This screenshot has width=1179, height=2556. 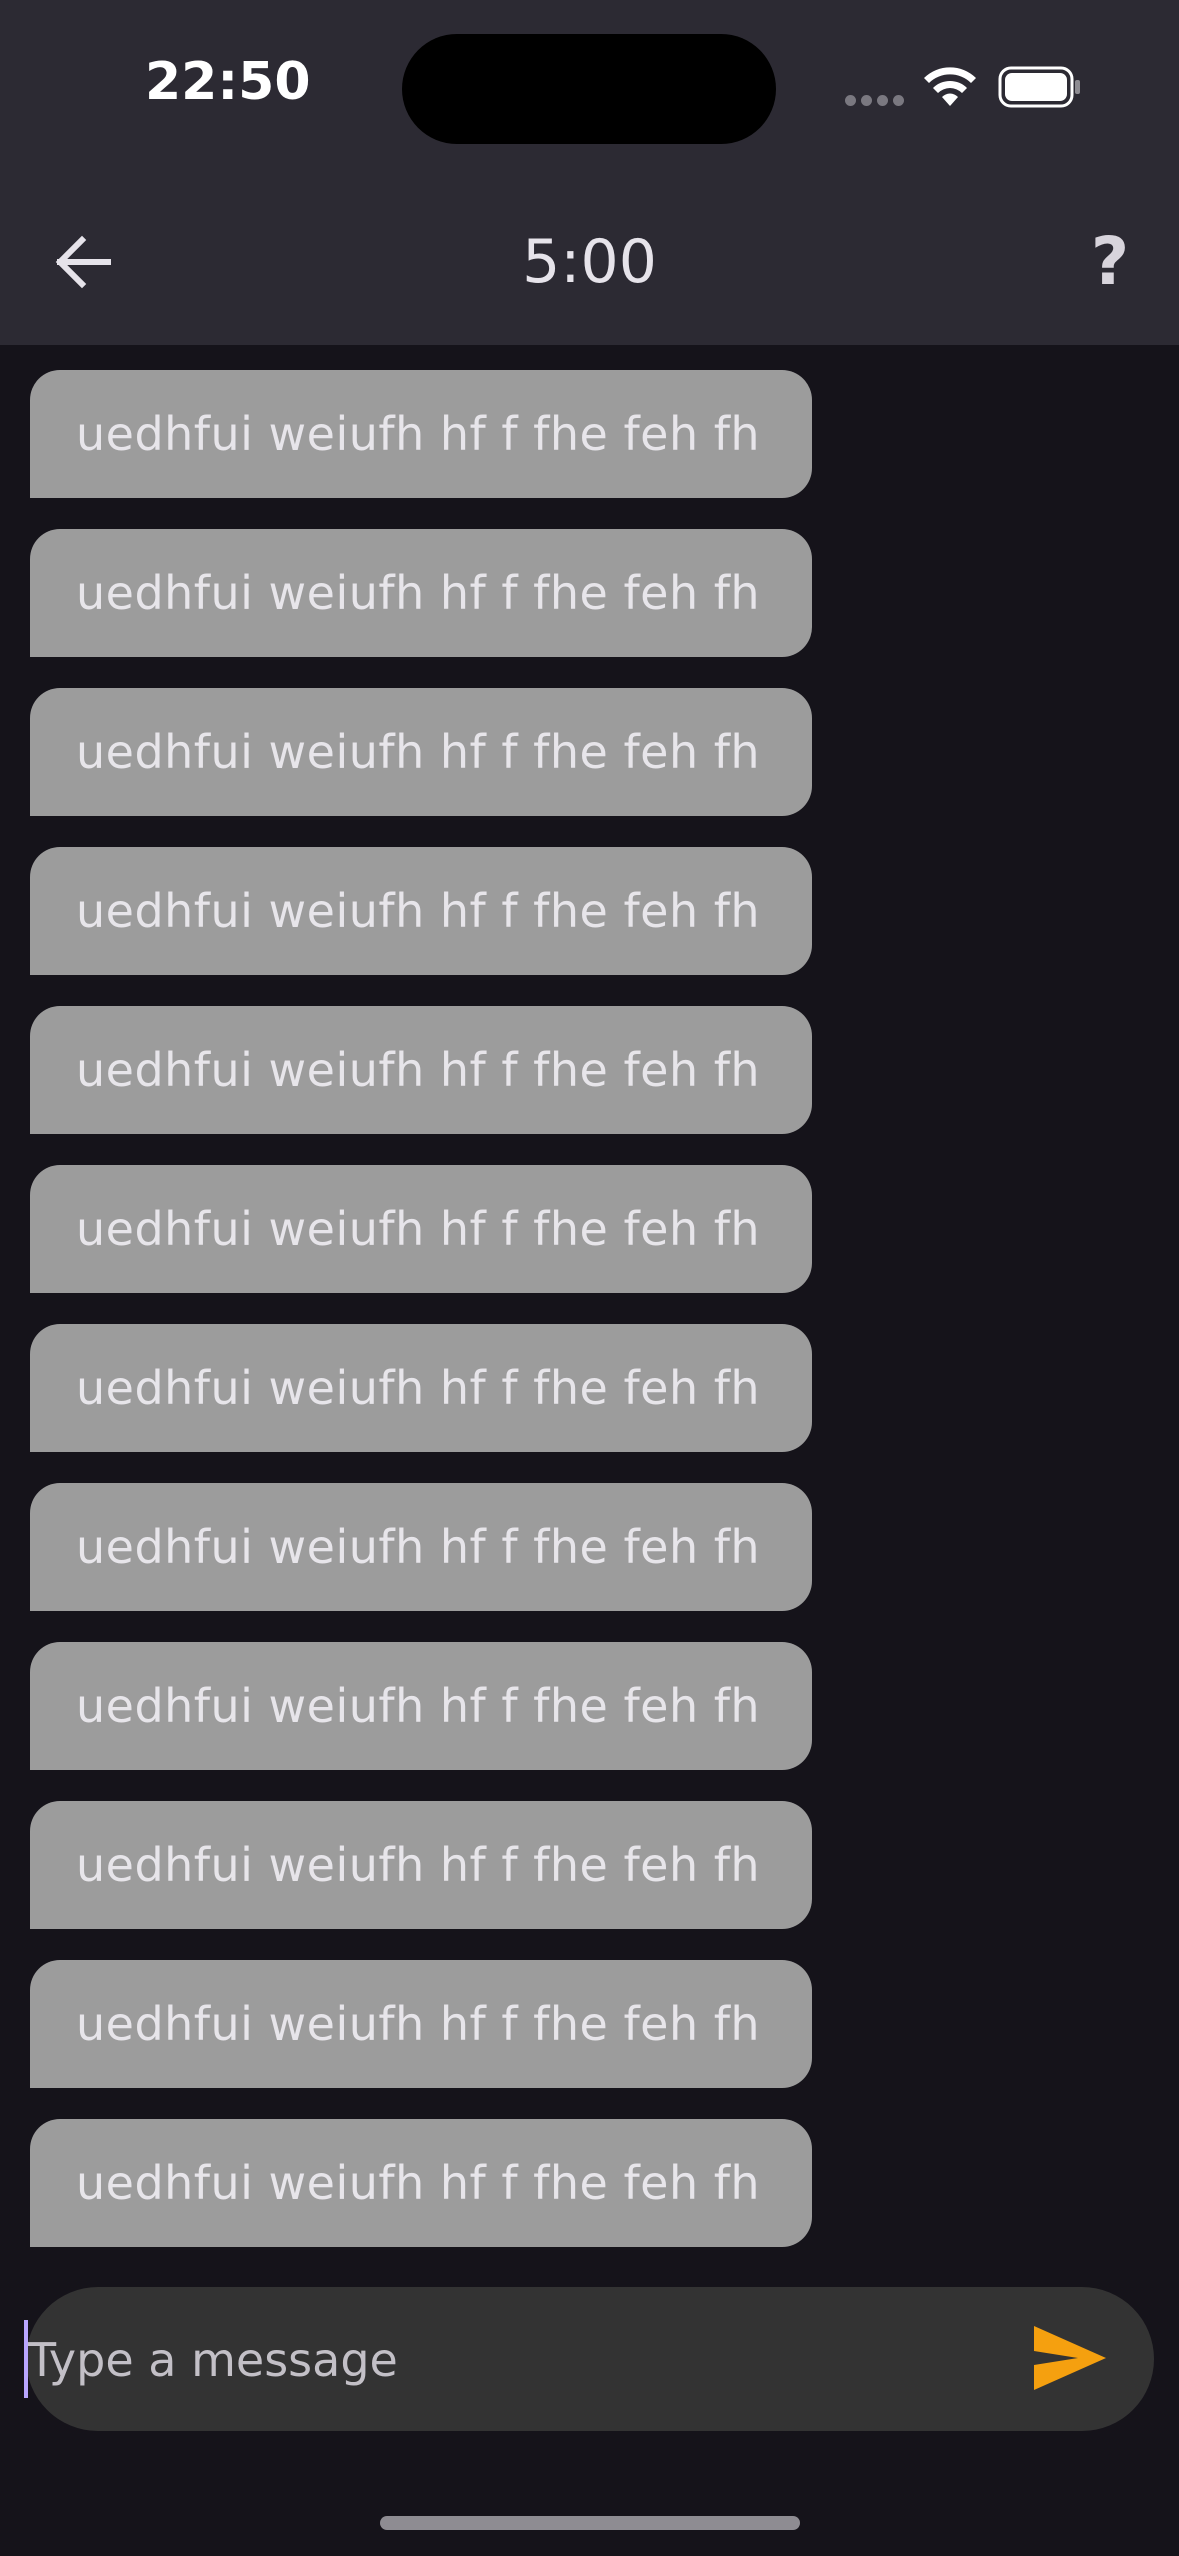 I want to click on send-button, so click(x=1070, y=2358).